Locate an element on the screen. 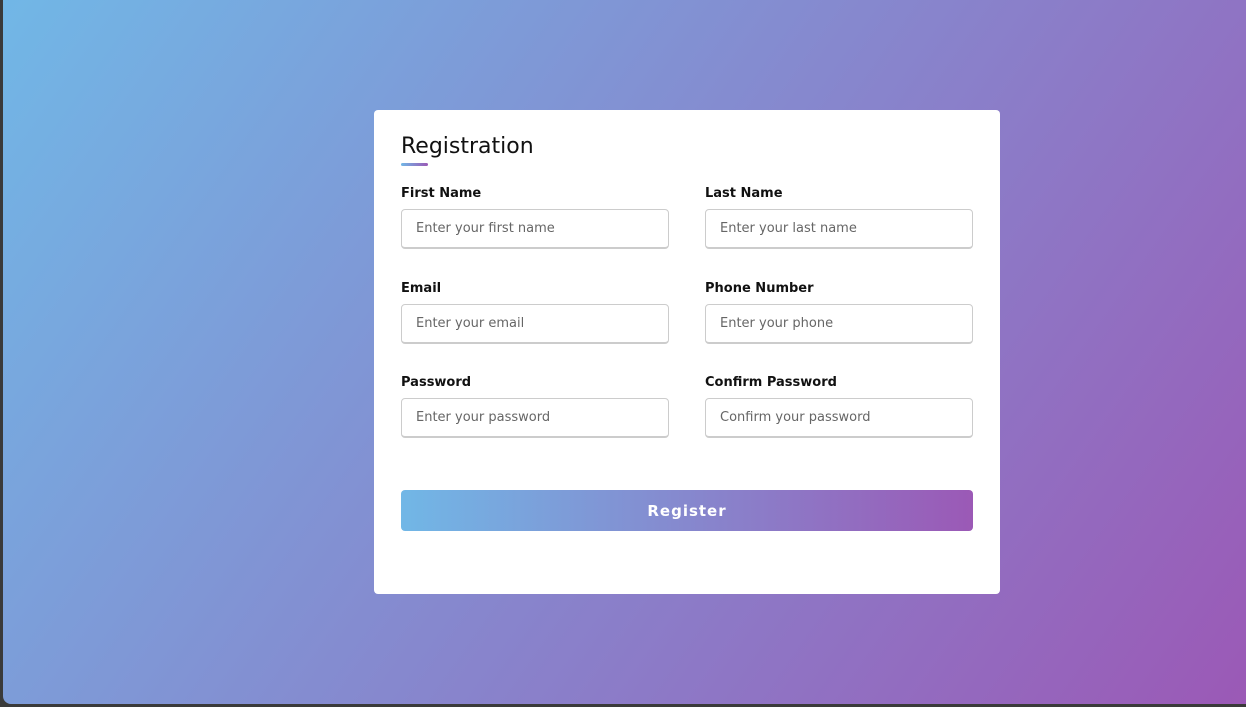 This screenshot has height=707, width=1246. confirm-password-group: Confirm Password is located at coordinates (839, 406).